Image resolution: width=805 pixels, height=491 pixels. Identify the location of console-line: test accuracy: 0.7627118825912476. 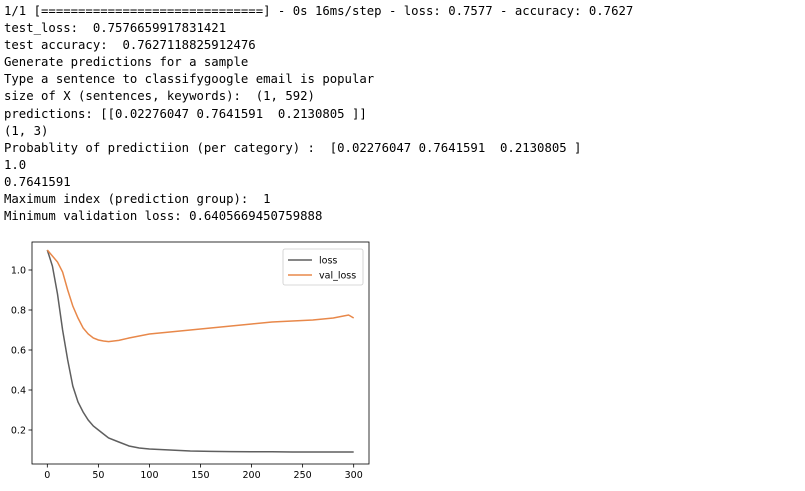
(130, 45).